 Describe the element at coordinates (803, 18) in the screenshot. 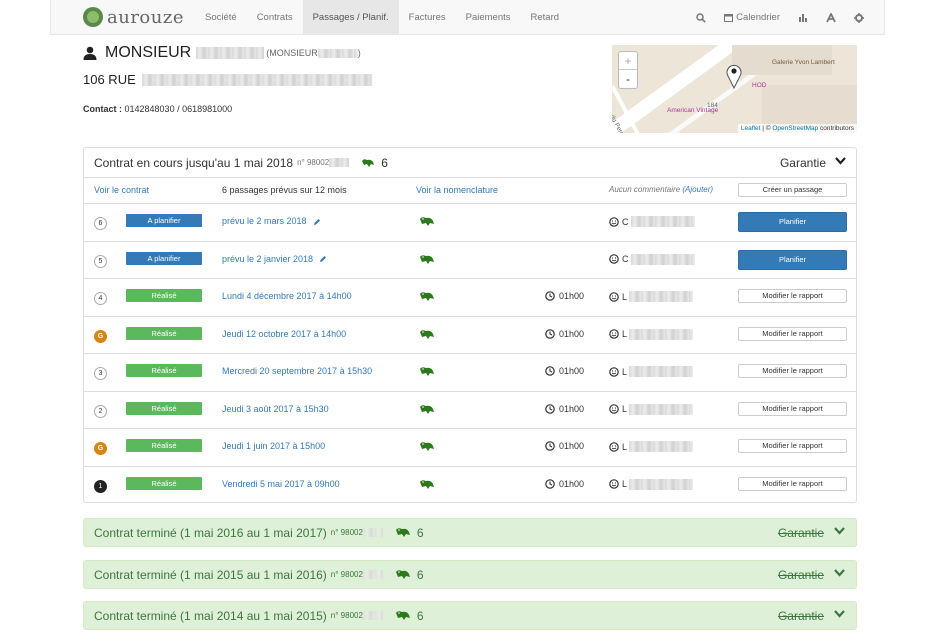

I see `bar-chart-icon` at that location.